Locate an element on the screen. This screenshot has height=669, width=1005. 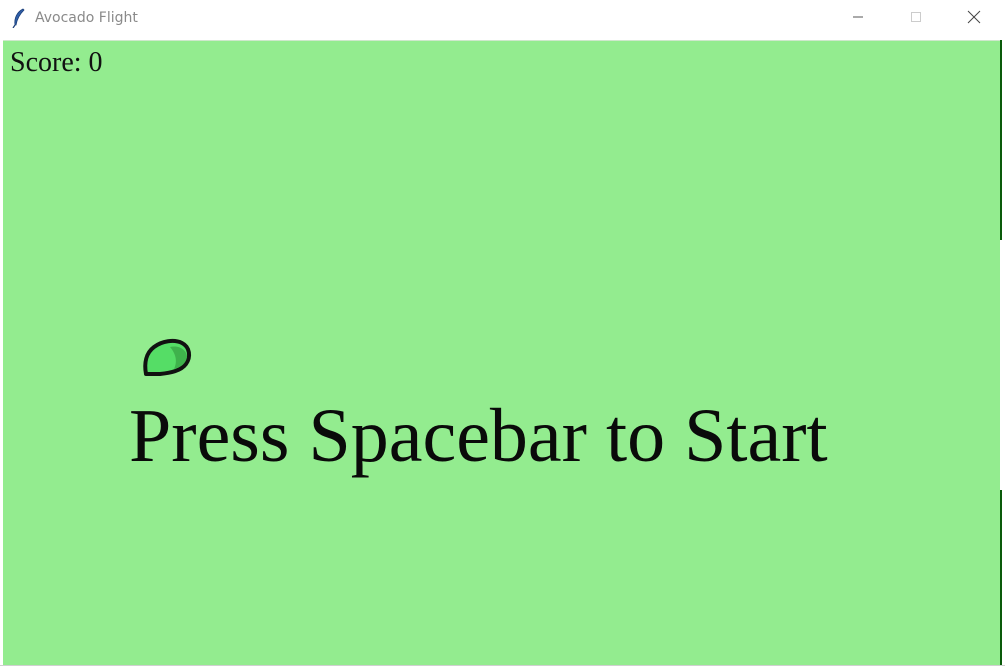
feather-icon is located at coordinates (19, 18).